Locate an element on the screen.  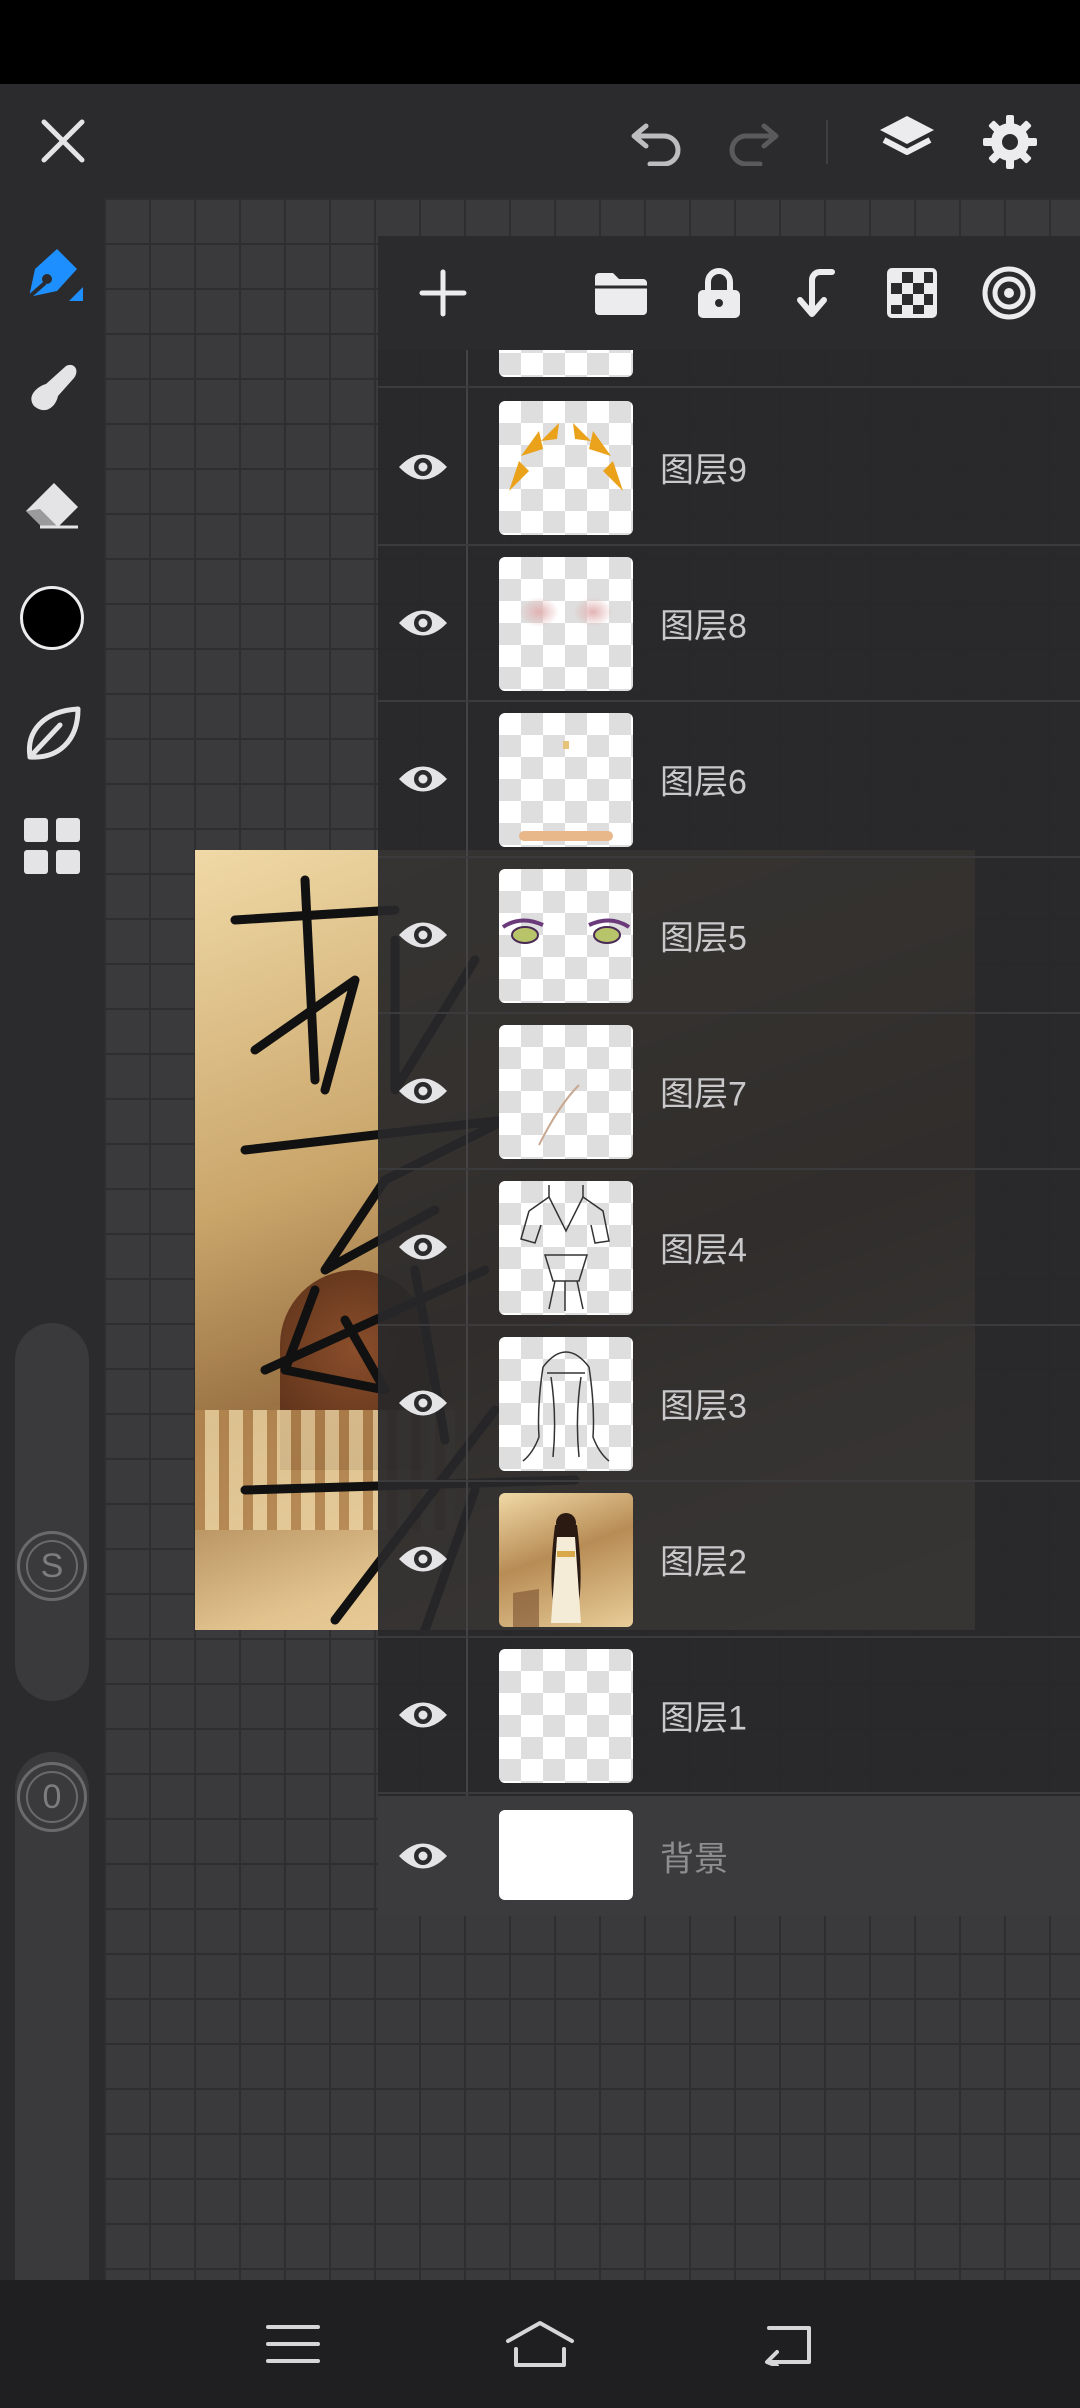
layer-row: 图层3 is located at coordinates (729, 1404).